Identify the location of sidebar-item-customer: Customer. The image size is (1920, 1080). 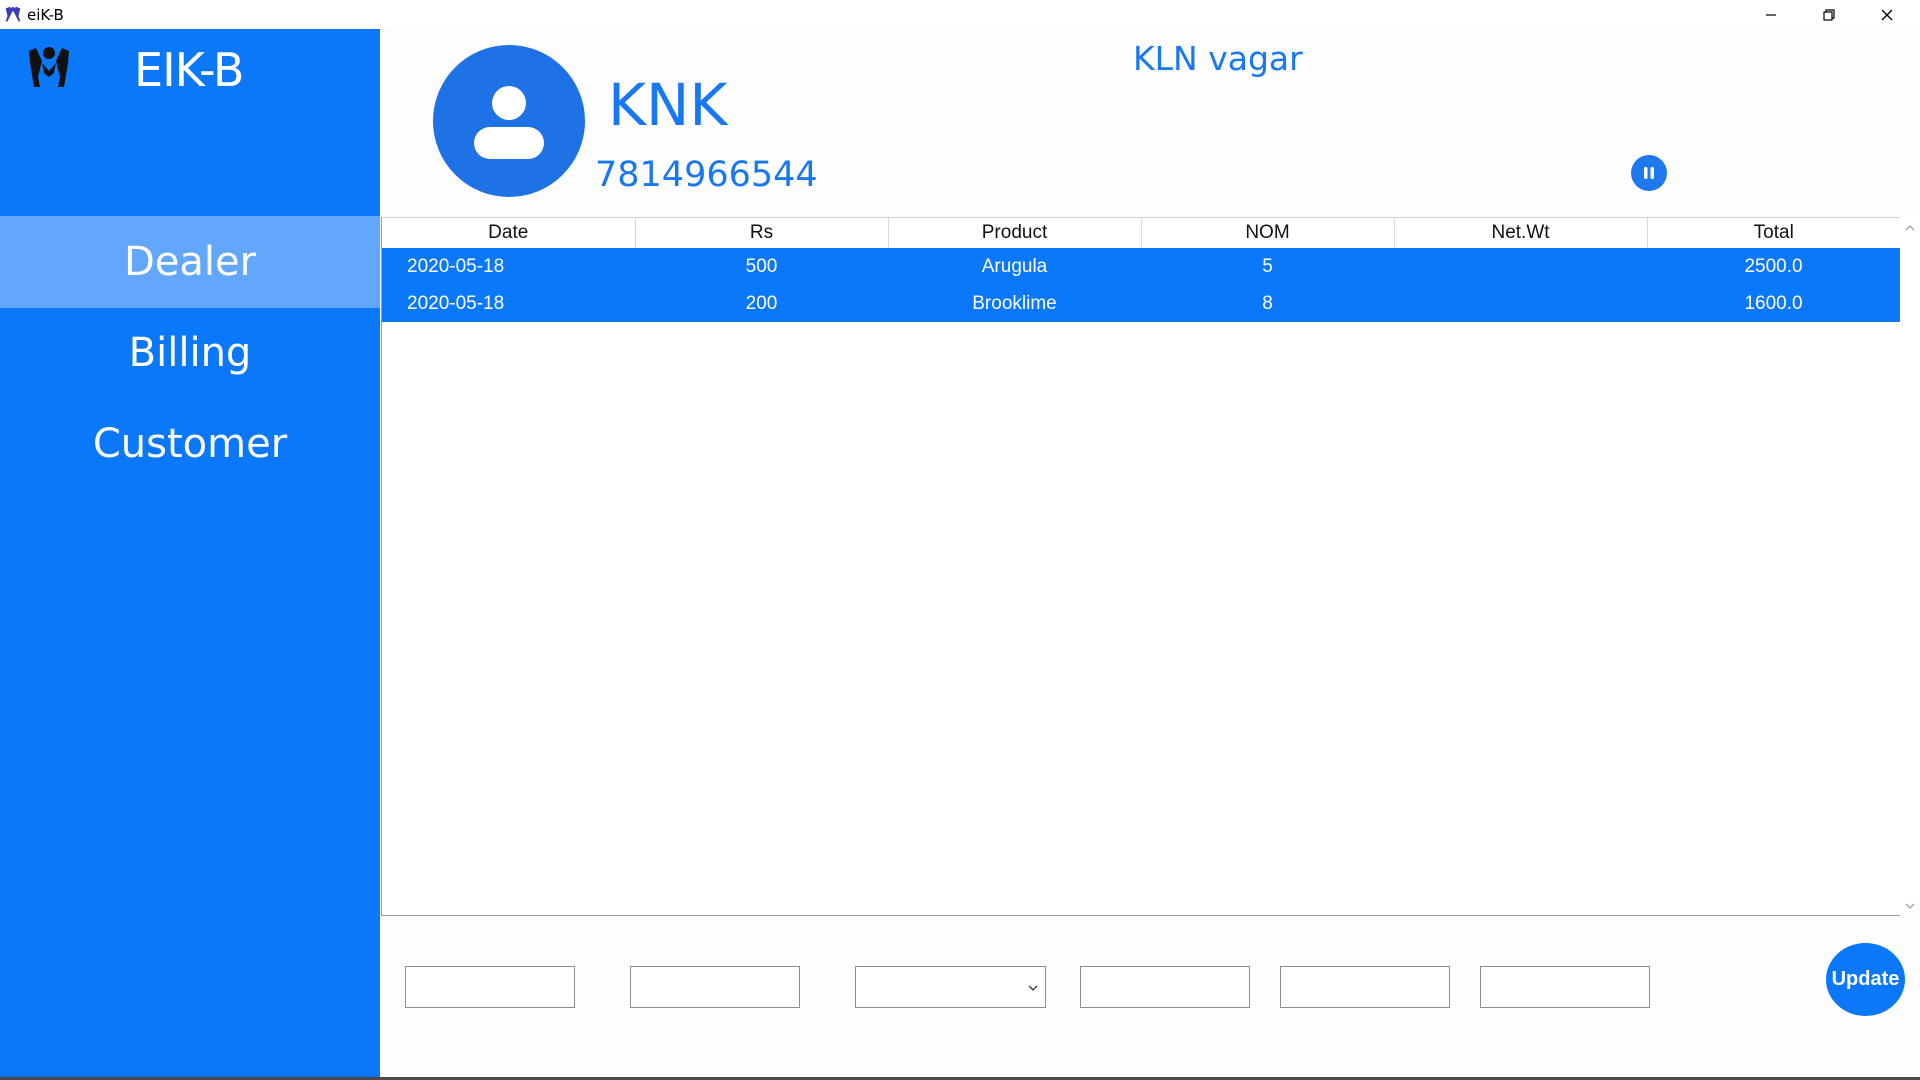
(190, 444).